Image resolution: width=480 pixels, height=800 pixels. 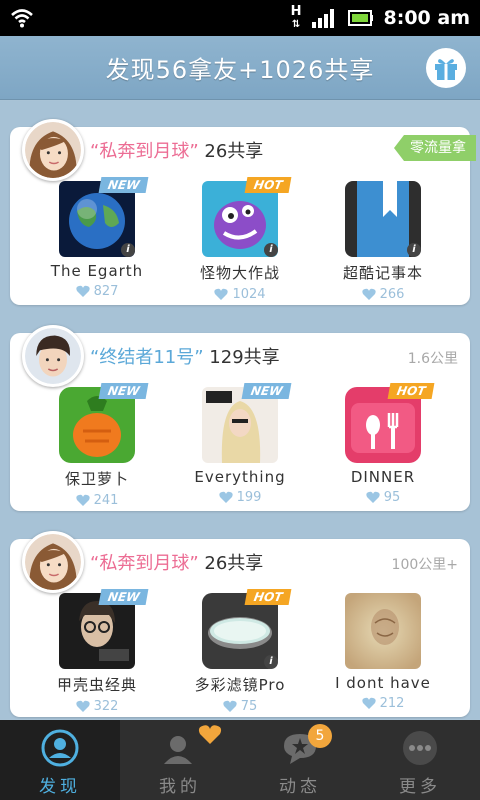 I want to click on gift-button, so click(x=446, y=68).